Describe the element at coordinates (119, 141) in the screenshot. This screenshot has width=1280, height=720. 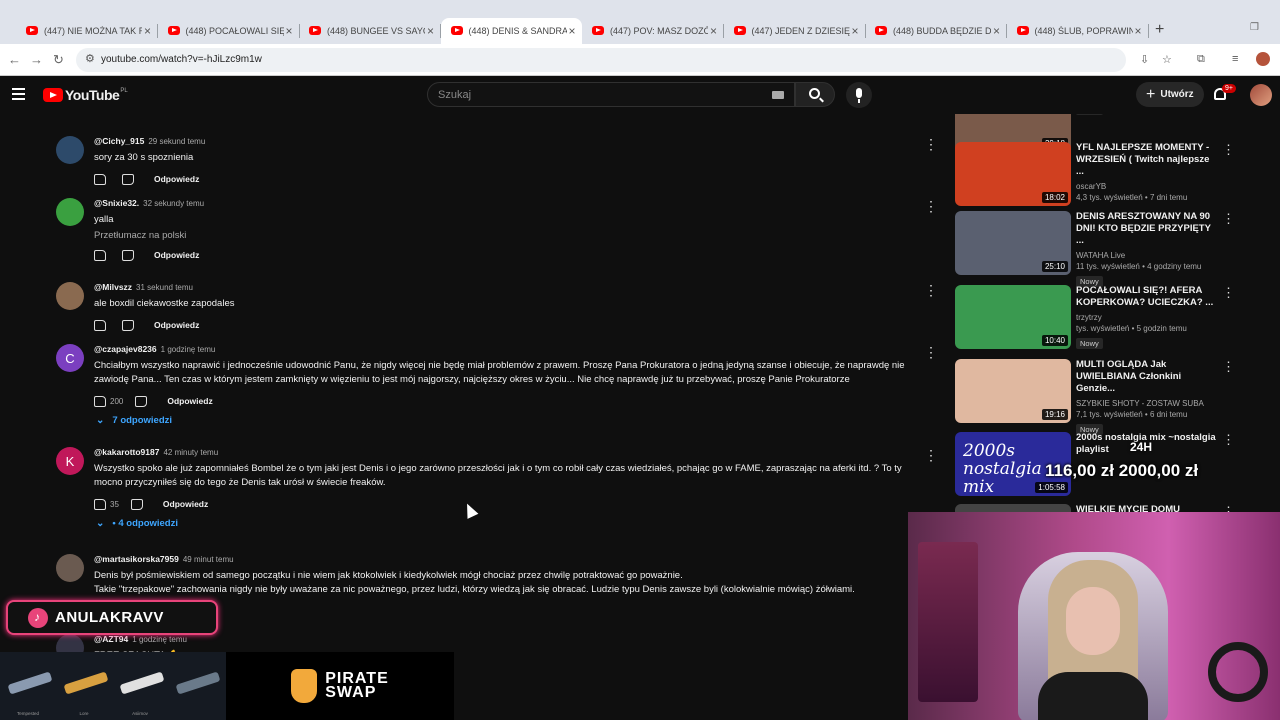
I see `comment-author: @Cichy_915` at that location.